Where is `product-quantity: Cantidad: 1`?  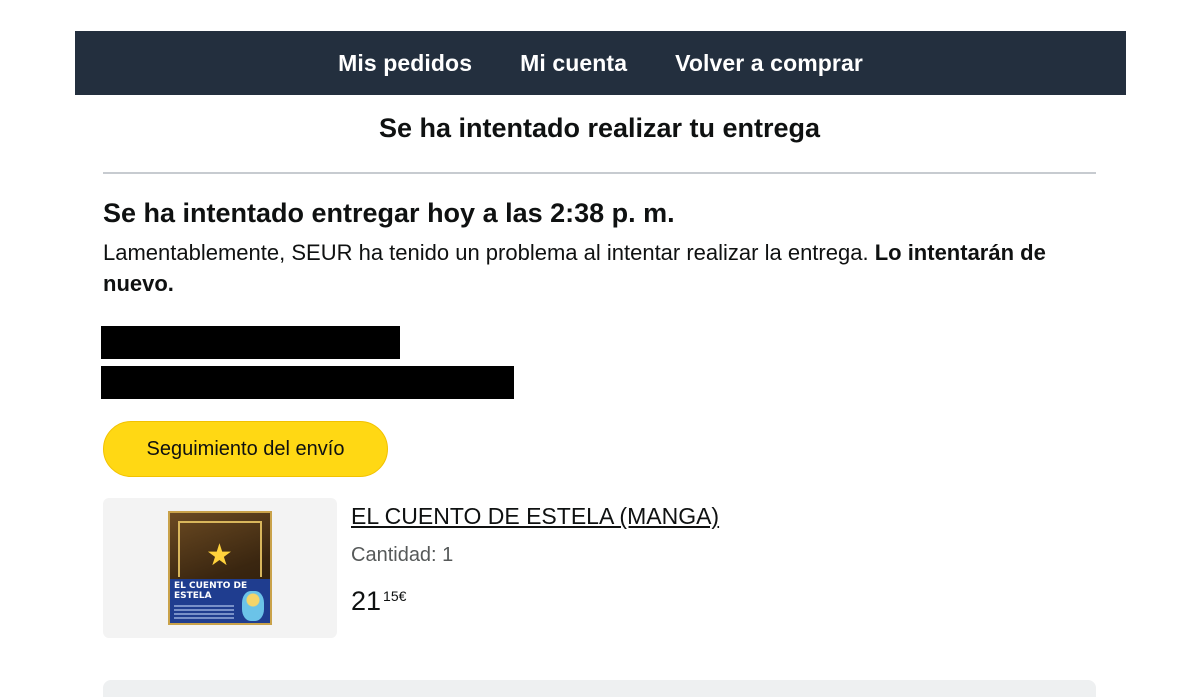 product-quantity: Cantidad: 1 is located at coordinates (402, 555).